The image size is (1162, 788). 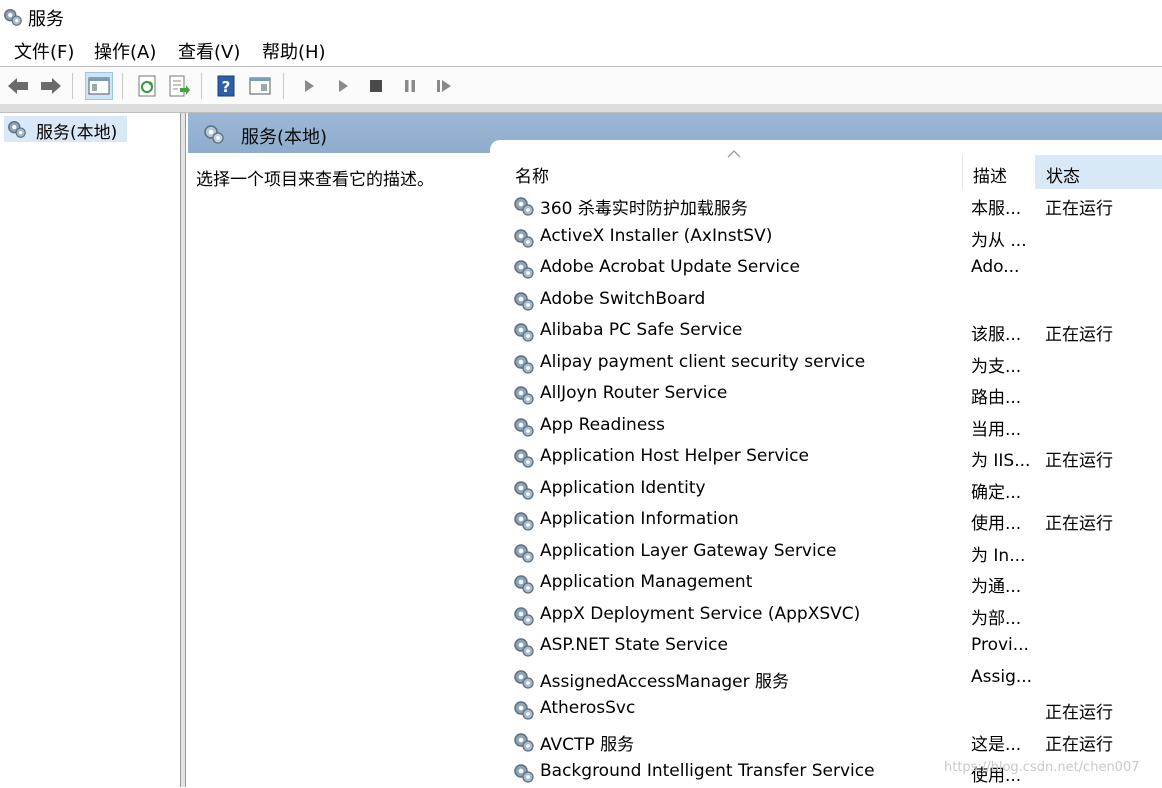 I want to click on service-name: AllJoyn Router Service, so click(x=634, y=393).